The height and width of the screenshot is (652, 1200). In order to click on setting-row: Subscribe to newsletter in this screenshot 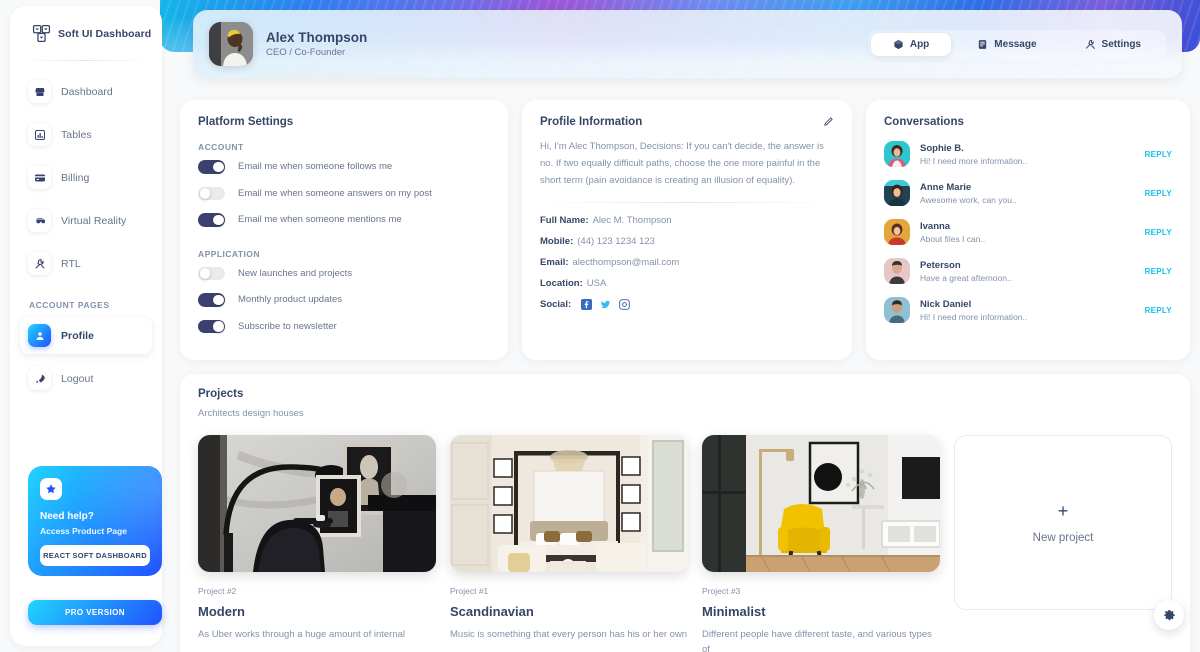, I will do `click(344, 326)`.